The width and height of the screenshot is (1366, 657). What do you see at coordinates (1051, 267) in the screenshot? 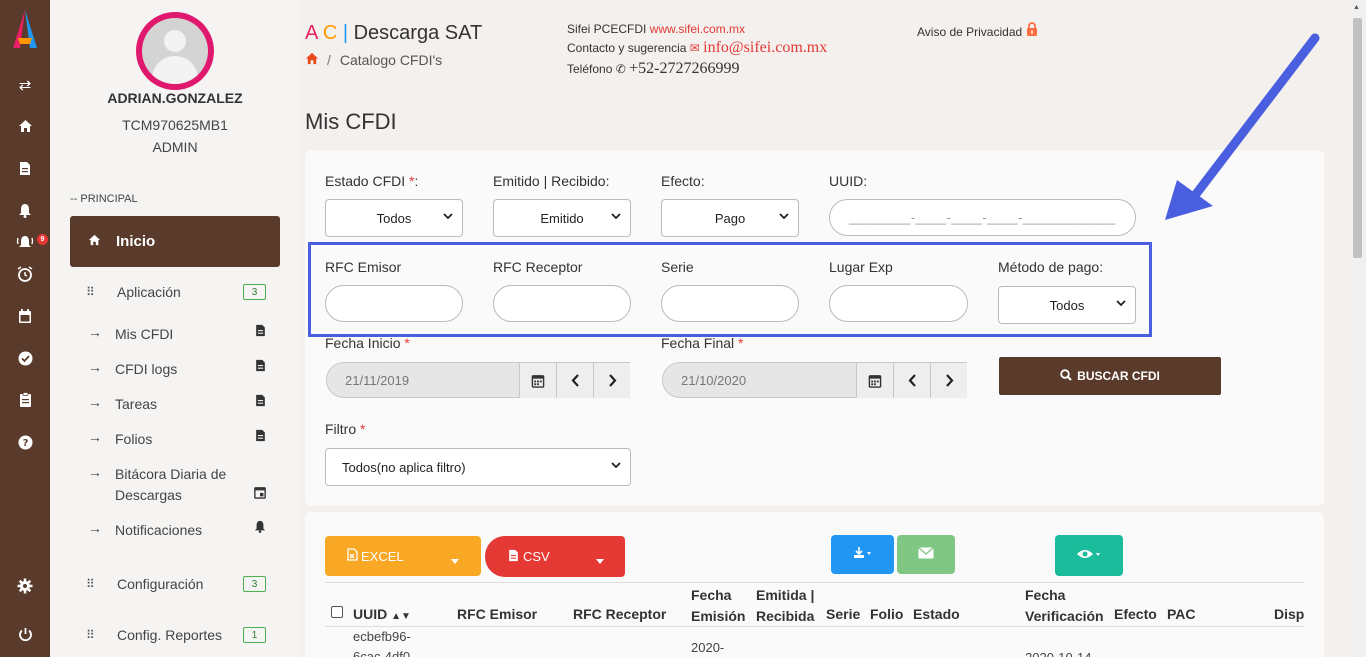
I see `metodo-pago-label: Método de pago:` at bounding box center [1051, 267].